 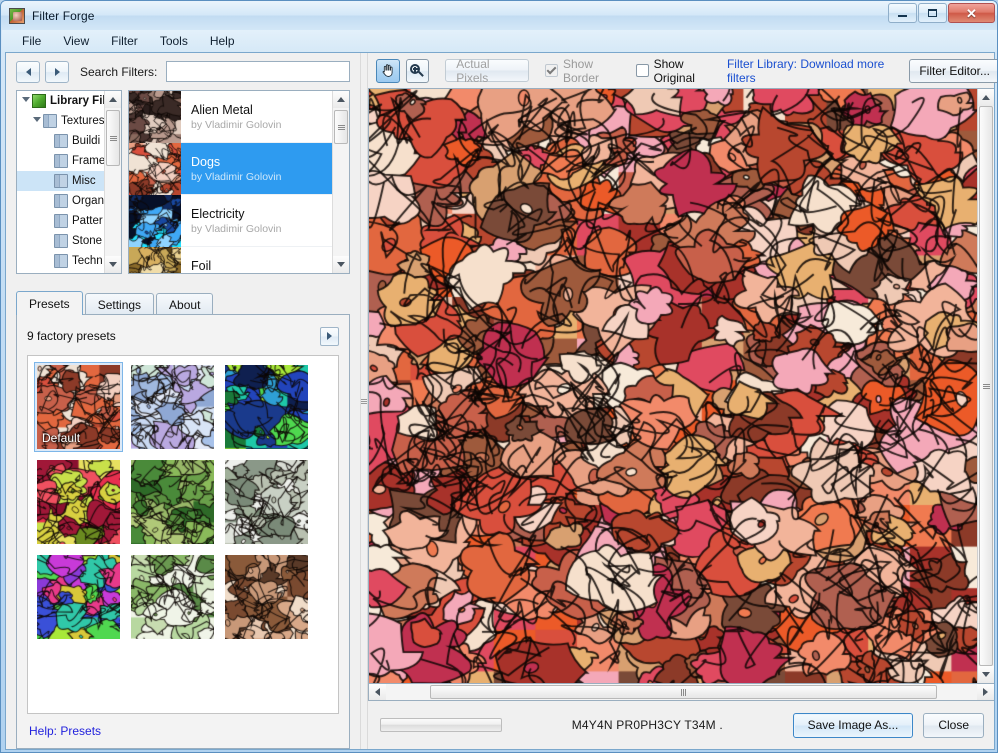 I want to click on preview-vertical-scrollbar, so click(x=985, y=386).